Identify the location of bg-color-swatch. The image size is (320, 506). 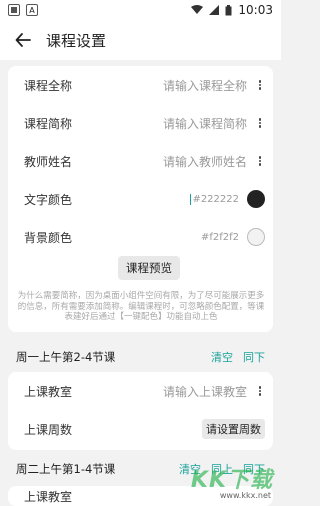
(256, 237).